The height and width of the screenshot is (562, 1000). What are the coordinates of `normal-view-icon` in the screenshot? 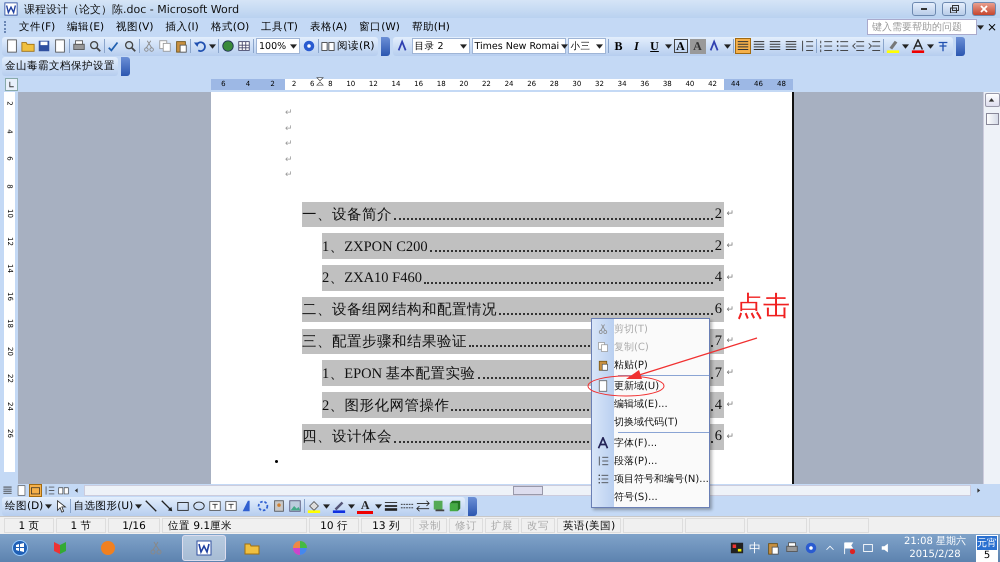 It's located at (7, 490).